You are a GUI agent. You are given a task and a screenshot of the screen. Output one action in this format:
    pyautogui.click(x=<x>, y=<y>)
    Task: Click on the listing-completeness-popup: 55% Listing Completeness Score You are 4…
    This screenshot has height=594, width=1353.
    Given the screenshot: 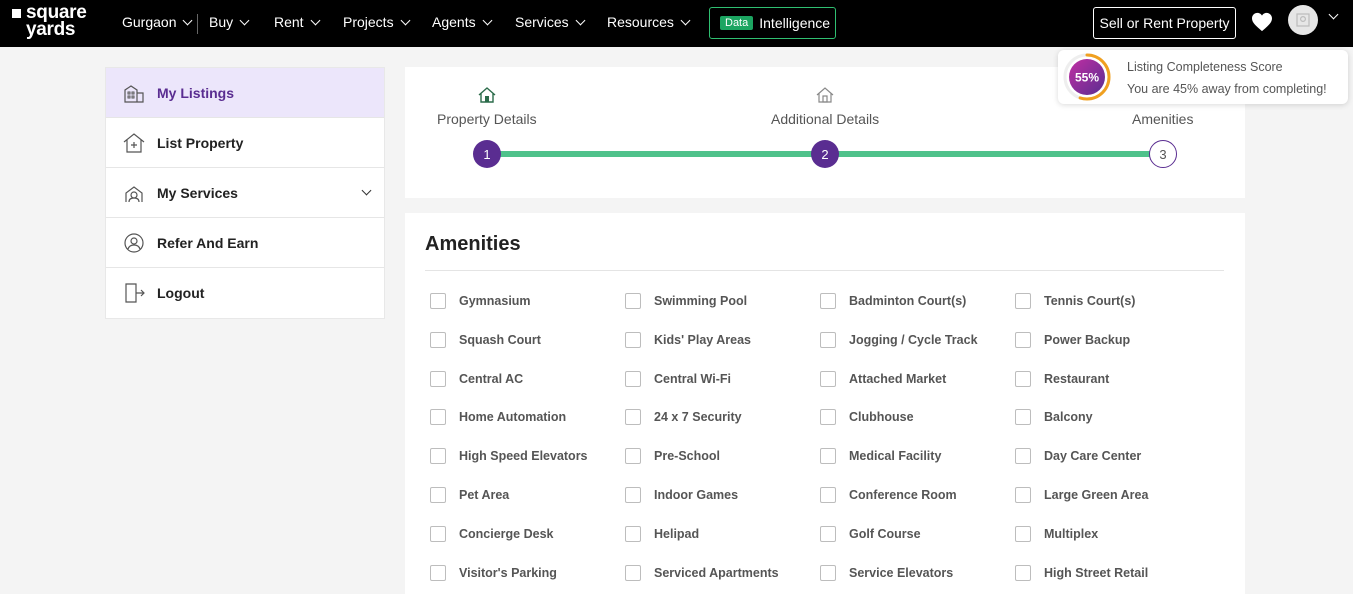 What is the action you would take?
    pyautogui.click(x=1203, y=77)
    